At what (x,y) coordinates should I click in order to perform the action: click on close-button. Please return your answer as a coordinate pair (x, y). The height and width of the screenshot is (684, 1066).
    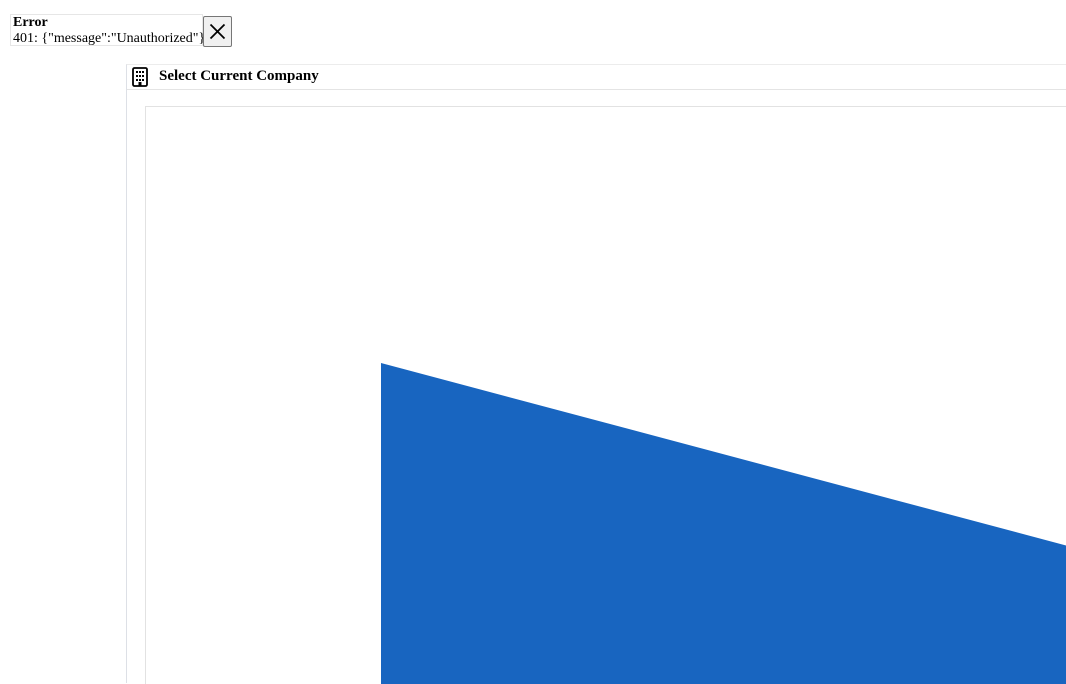
    Looking at the image, I should click on (217, 31).